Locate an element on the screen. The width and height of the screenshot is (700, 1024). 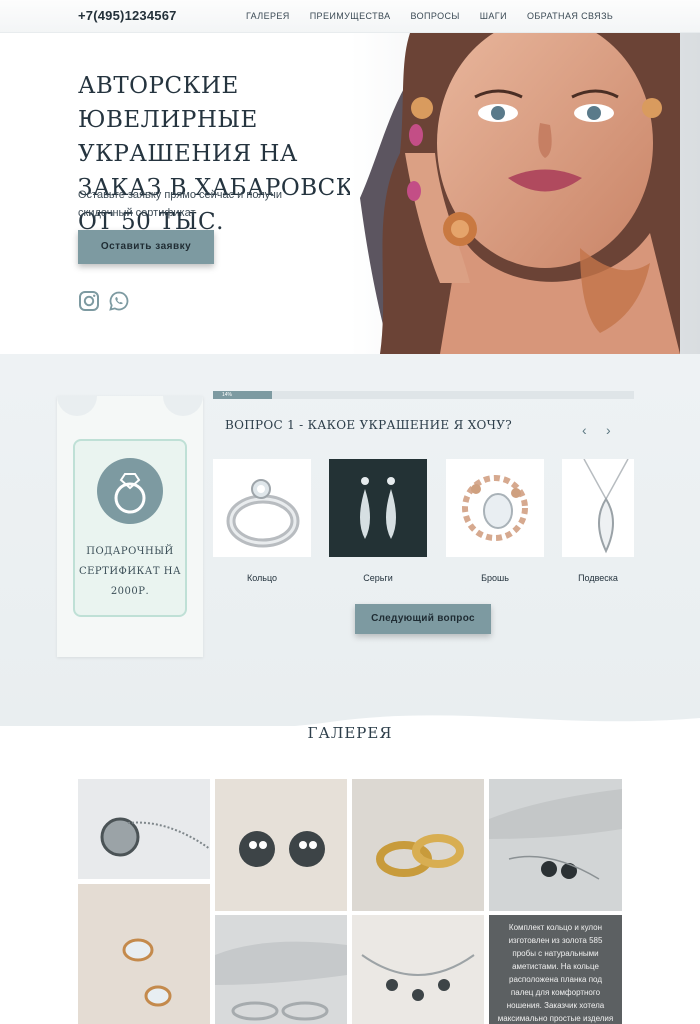
quiz-option-ring: Кольцо is located at coordinates (262, 521).